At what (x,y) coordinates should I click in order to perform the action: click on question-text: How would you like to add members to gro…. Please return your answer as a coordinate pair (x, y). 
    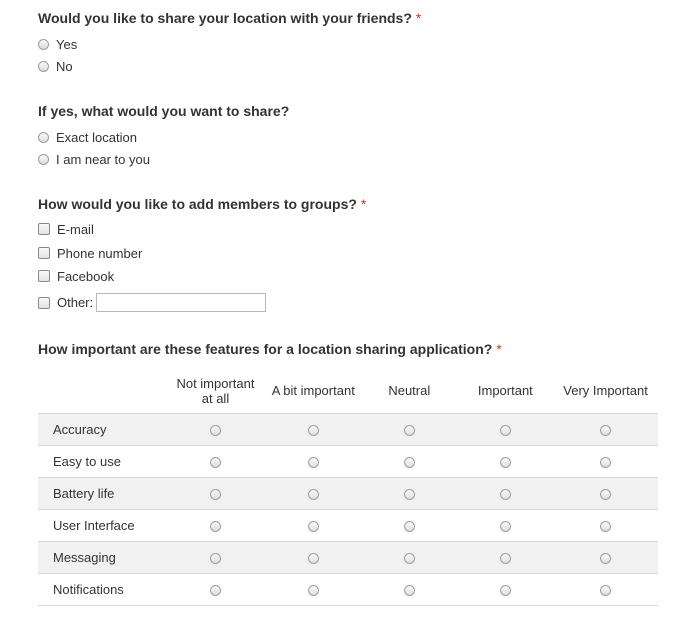
    Looking at the image, I should click on (197, 204).